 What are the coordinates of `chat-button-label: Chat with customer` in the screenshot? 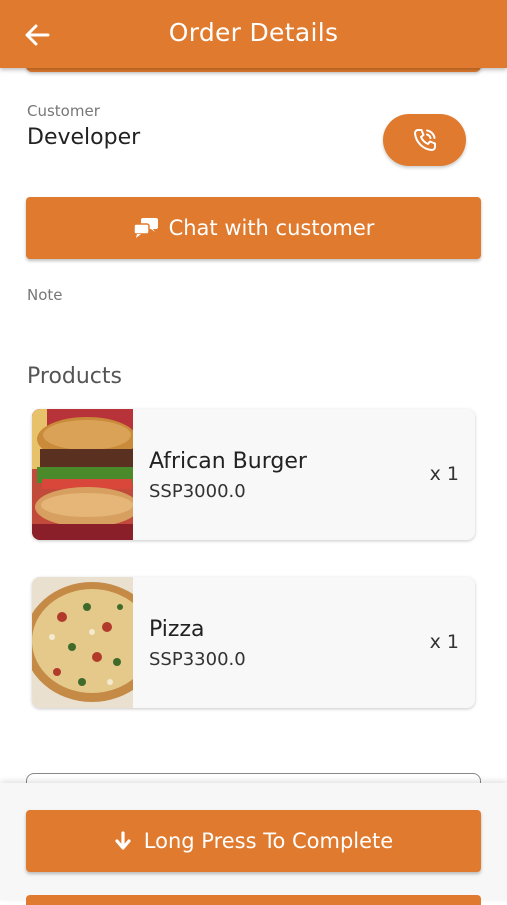 It's located at (271, 228).